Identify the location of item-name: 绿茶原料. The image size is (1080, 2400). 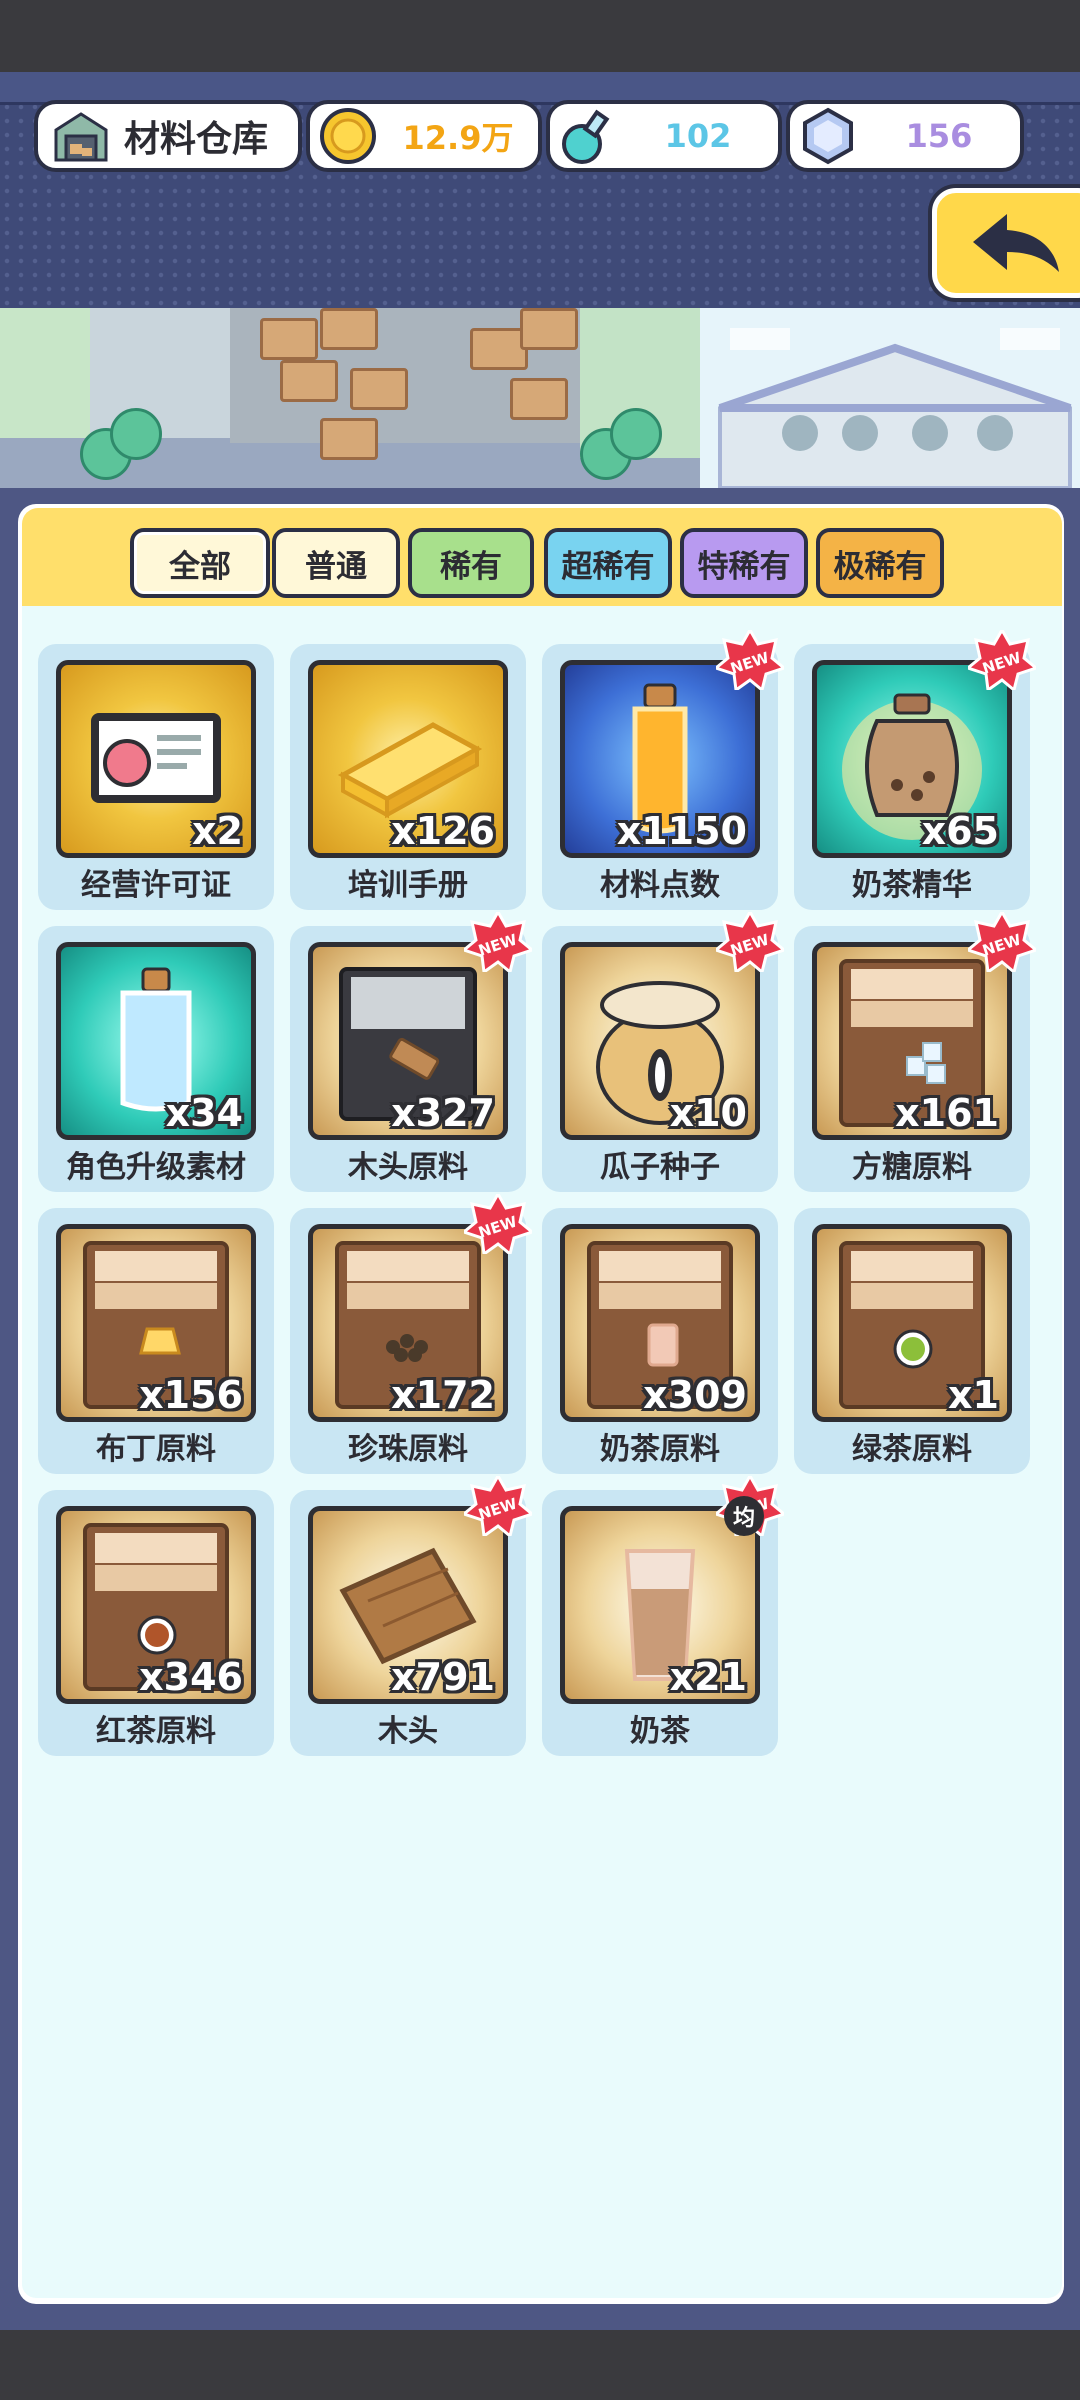
(912, 1449).